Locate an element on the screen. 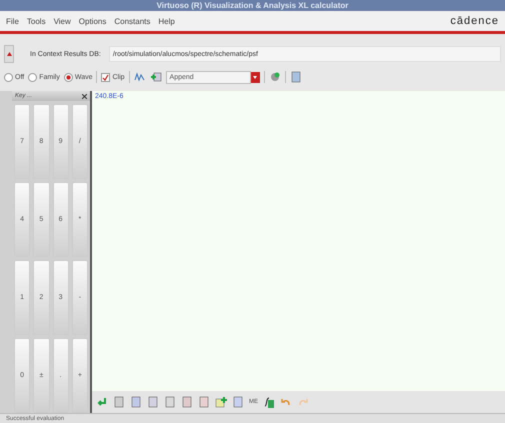 Image resolution: width=505 pixels, height=423 pixels. menu-item: Help is located at coordinates (166, 21).